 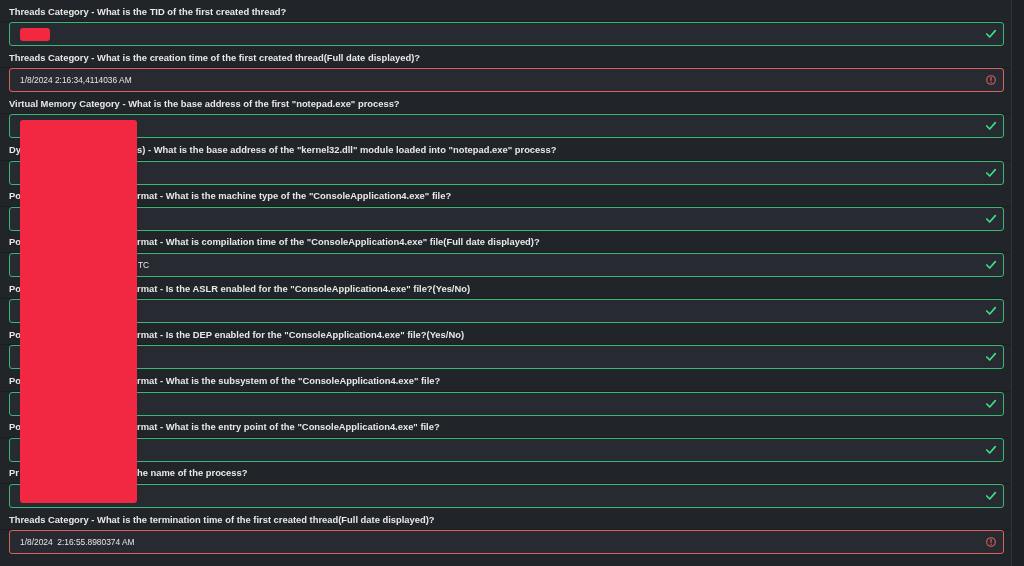 What do you see at coordinates (301, 334) in the screenshot?
I see `question-label: rmat - Is the DEP enabled for the "ConsoleApplication4.exe" file?(Yes/No)` at bounding box center [301, 334].